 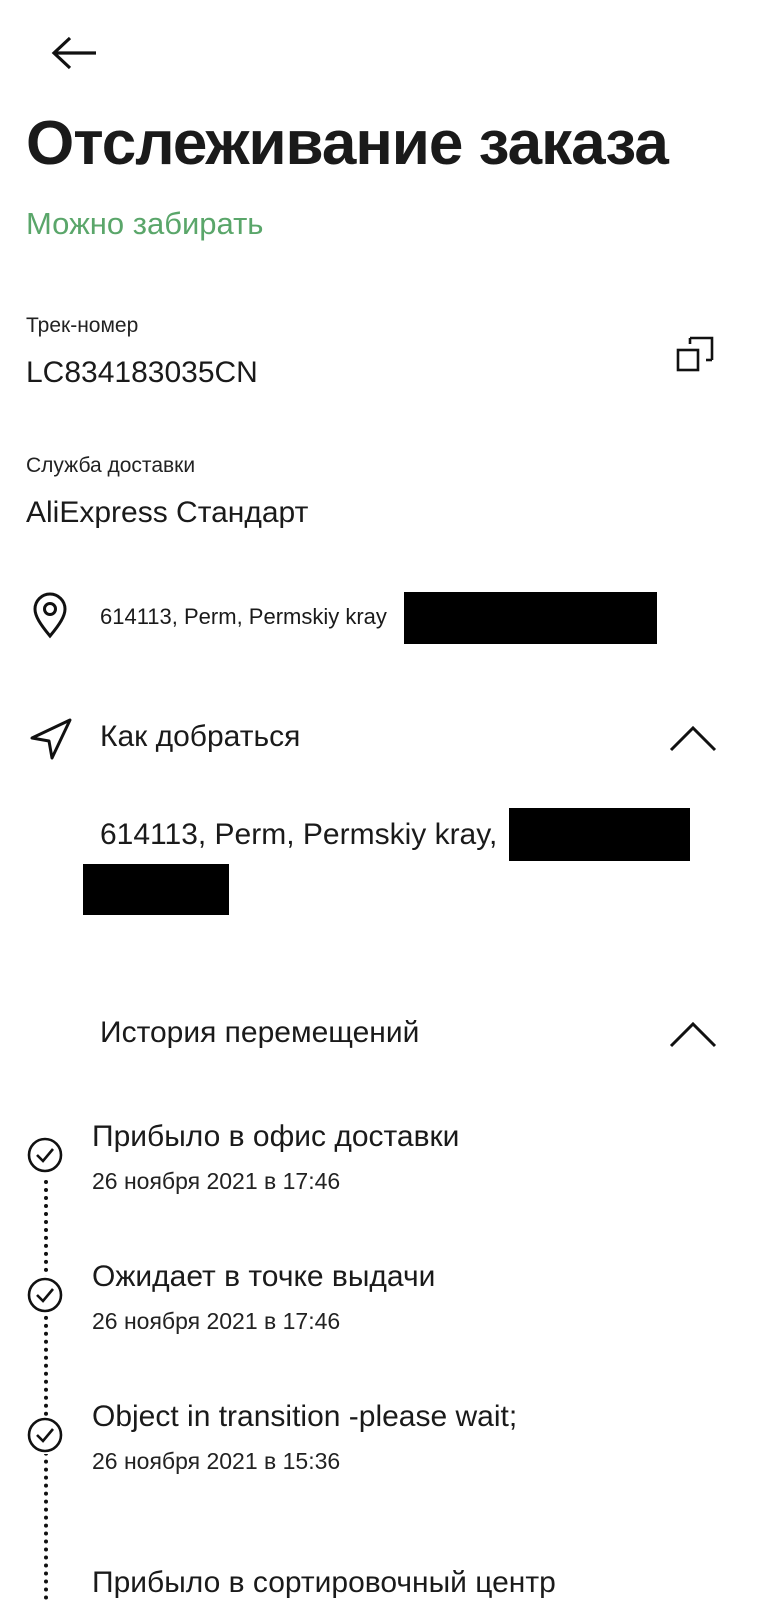 What do you see at coordinates (264, 1276) in the screenshot?
I see `event-title: Ожидает в точке выдачи` at bounding box center [264, 1276].